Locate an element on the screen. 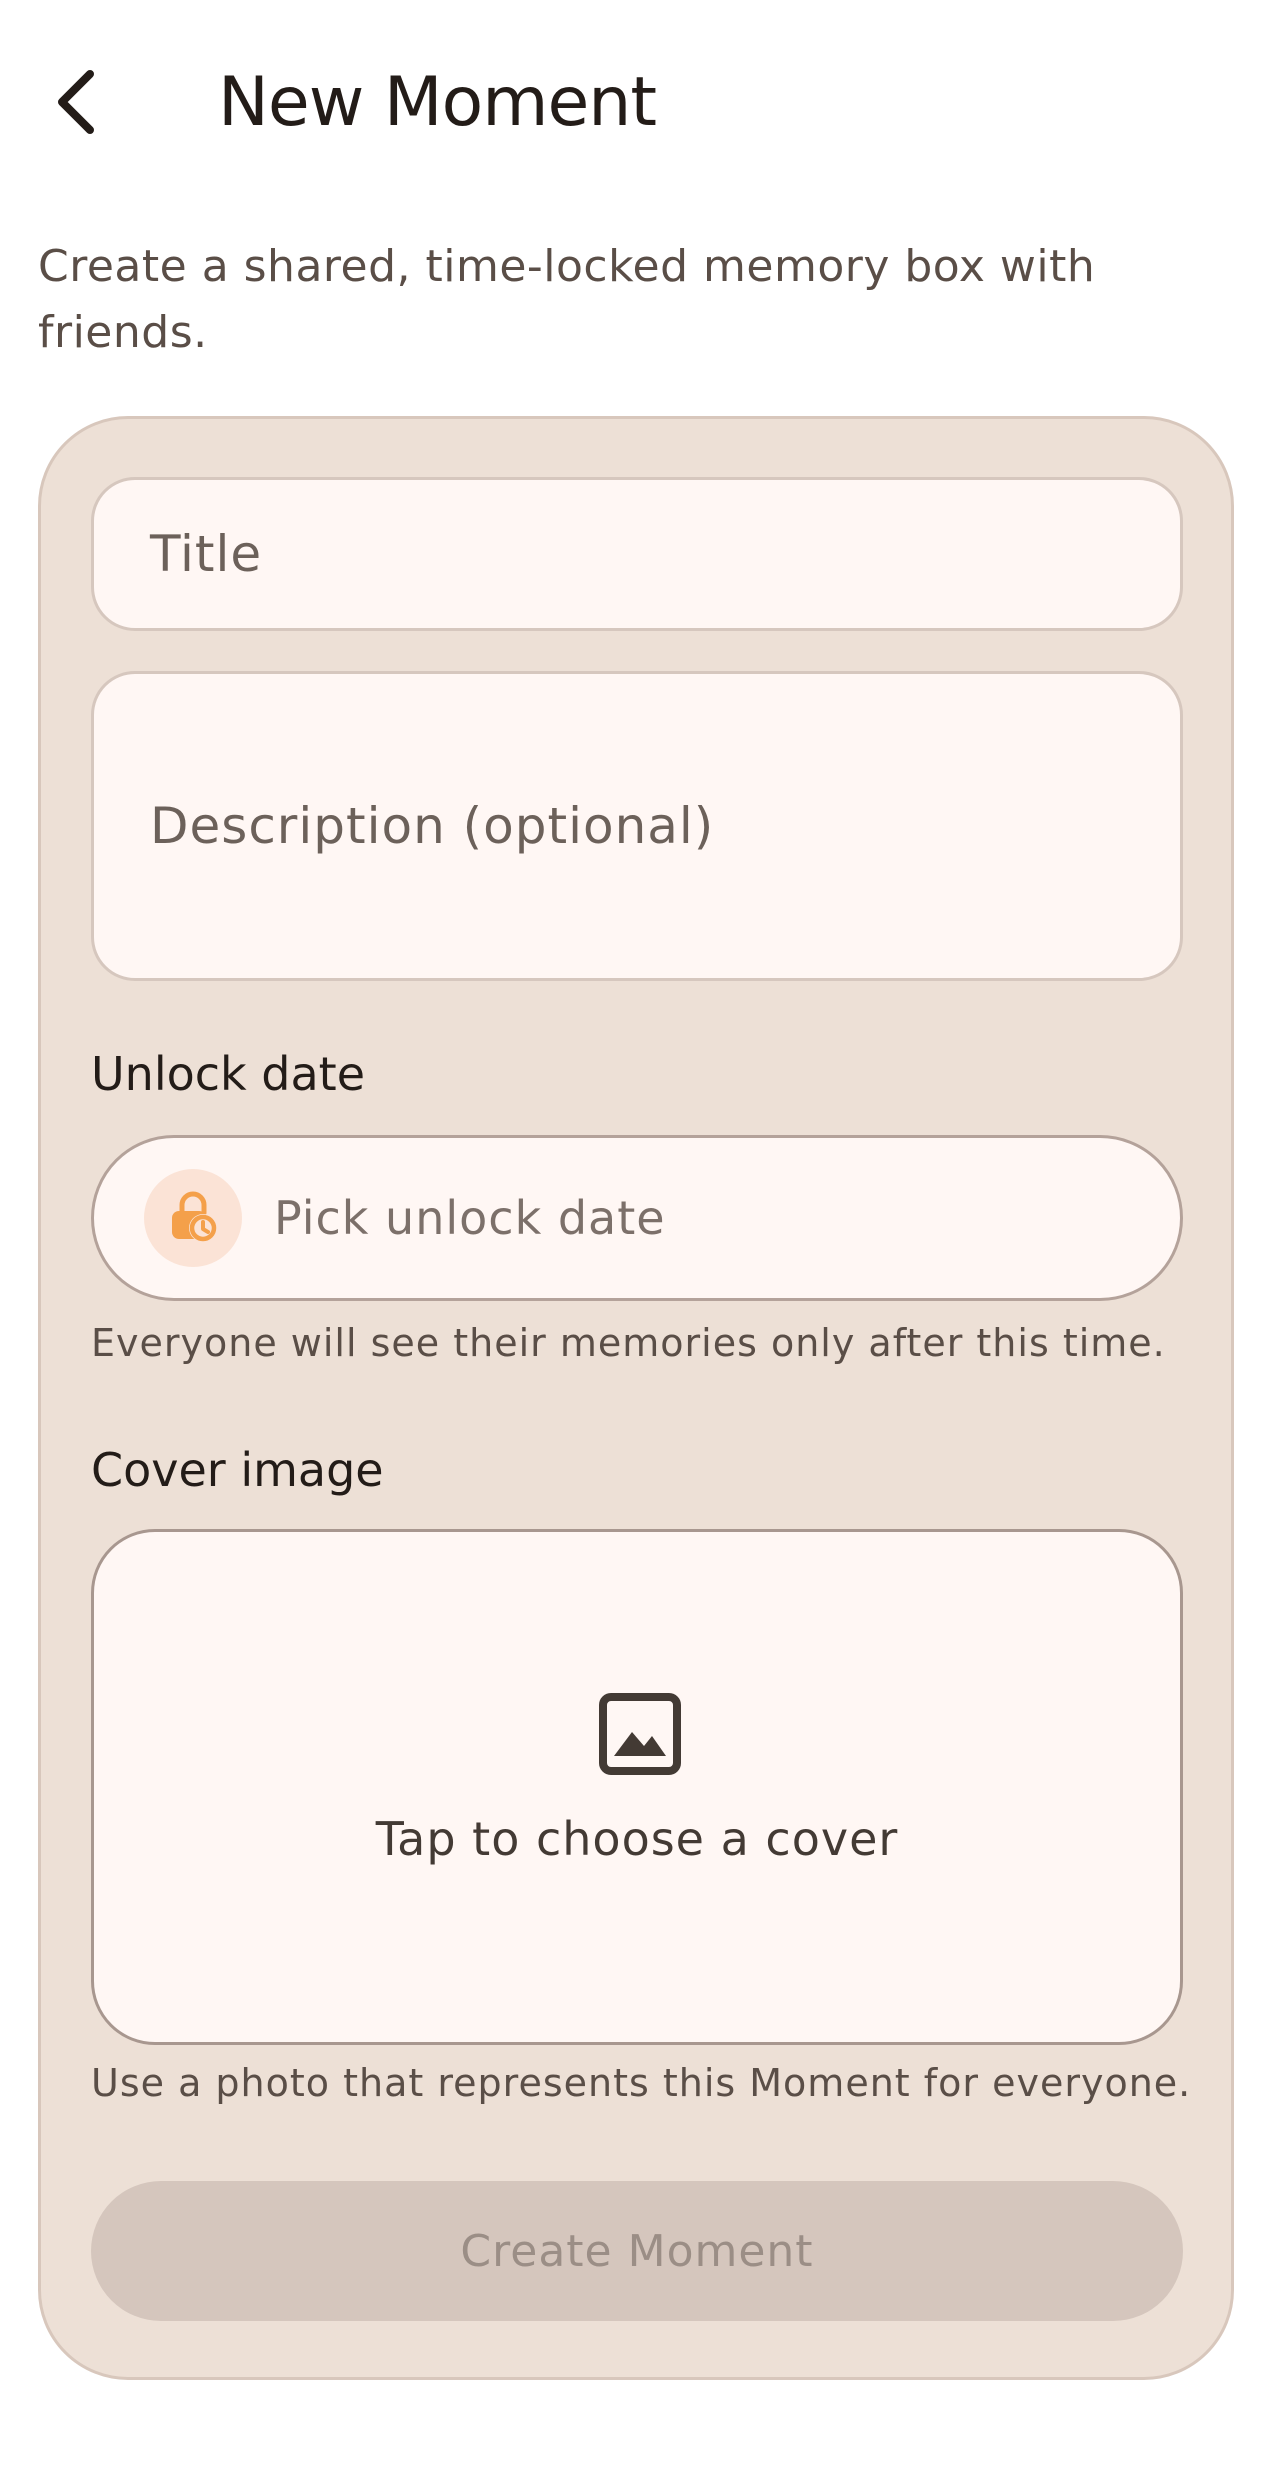 The image size is (1284, 2474). title-input: Title is located at coordinates (637, 554).